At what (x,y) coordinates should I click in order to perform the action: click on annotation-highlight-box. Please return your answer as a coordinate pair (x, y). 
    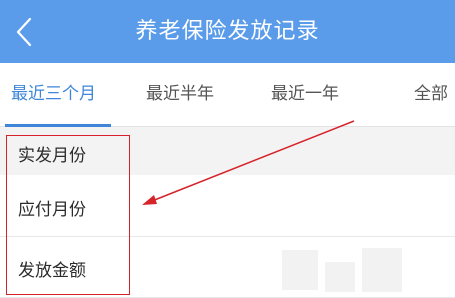
    Looking at the image, I should click on (68, 215).